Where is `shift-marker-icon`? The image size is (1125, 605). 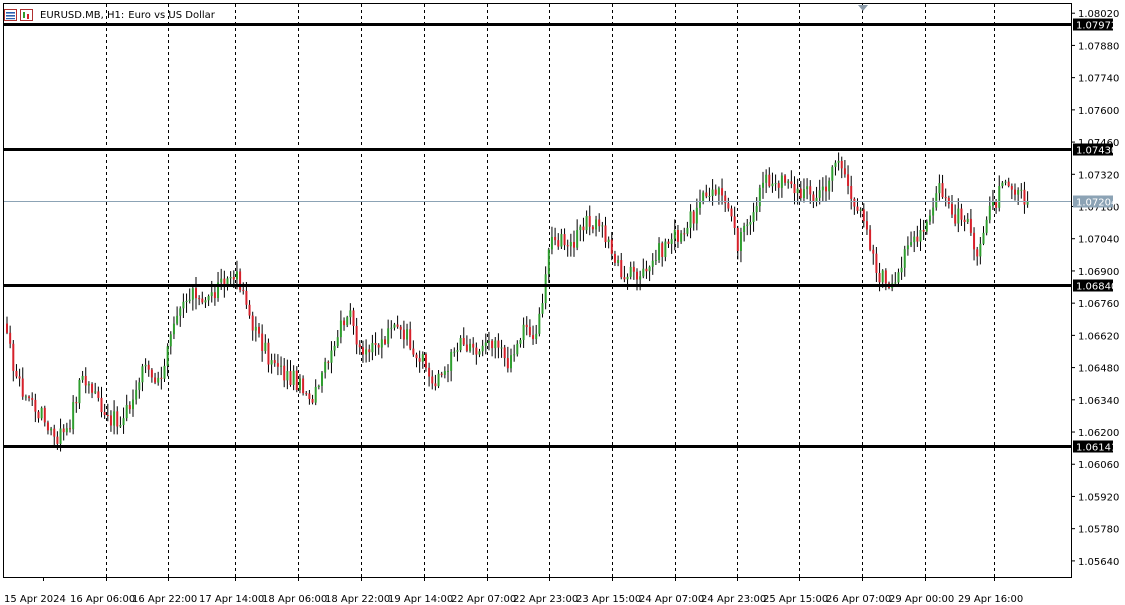
shift-marker-icon is located at coordinates (863, 8).